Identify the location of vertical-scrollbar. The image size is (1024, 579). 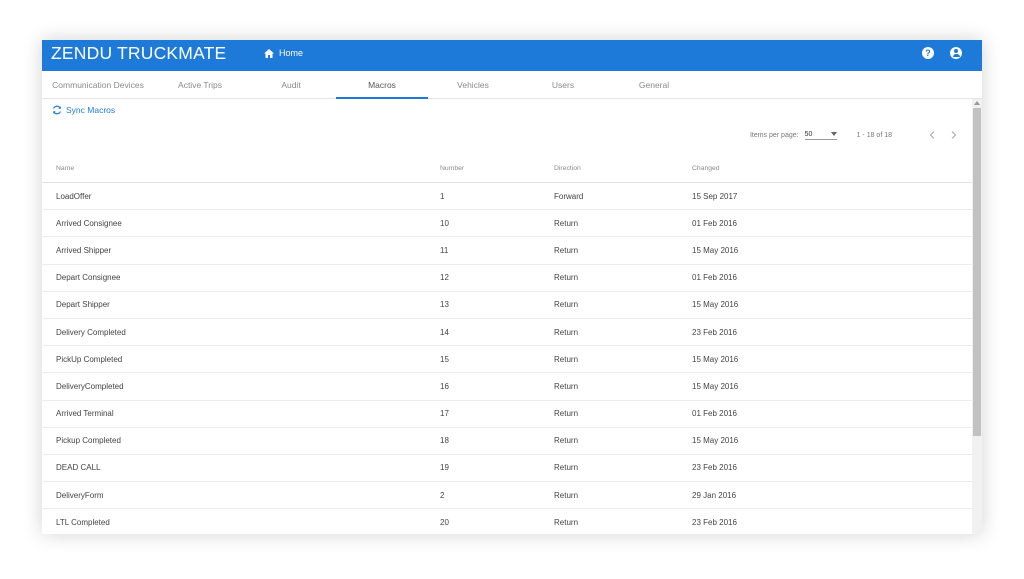
(977, 316).